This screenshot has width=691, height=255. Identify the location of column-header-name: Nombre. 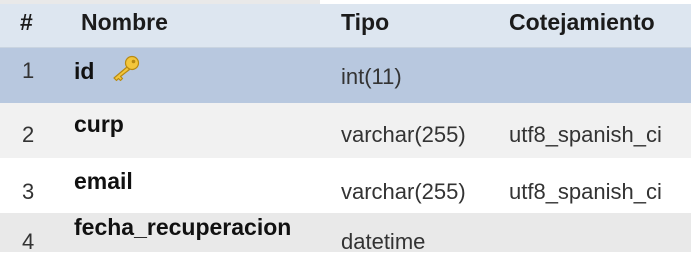
(124, 22).